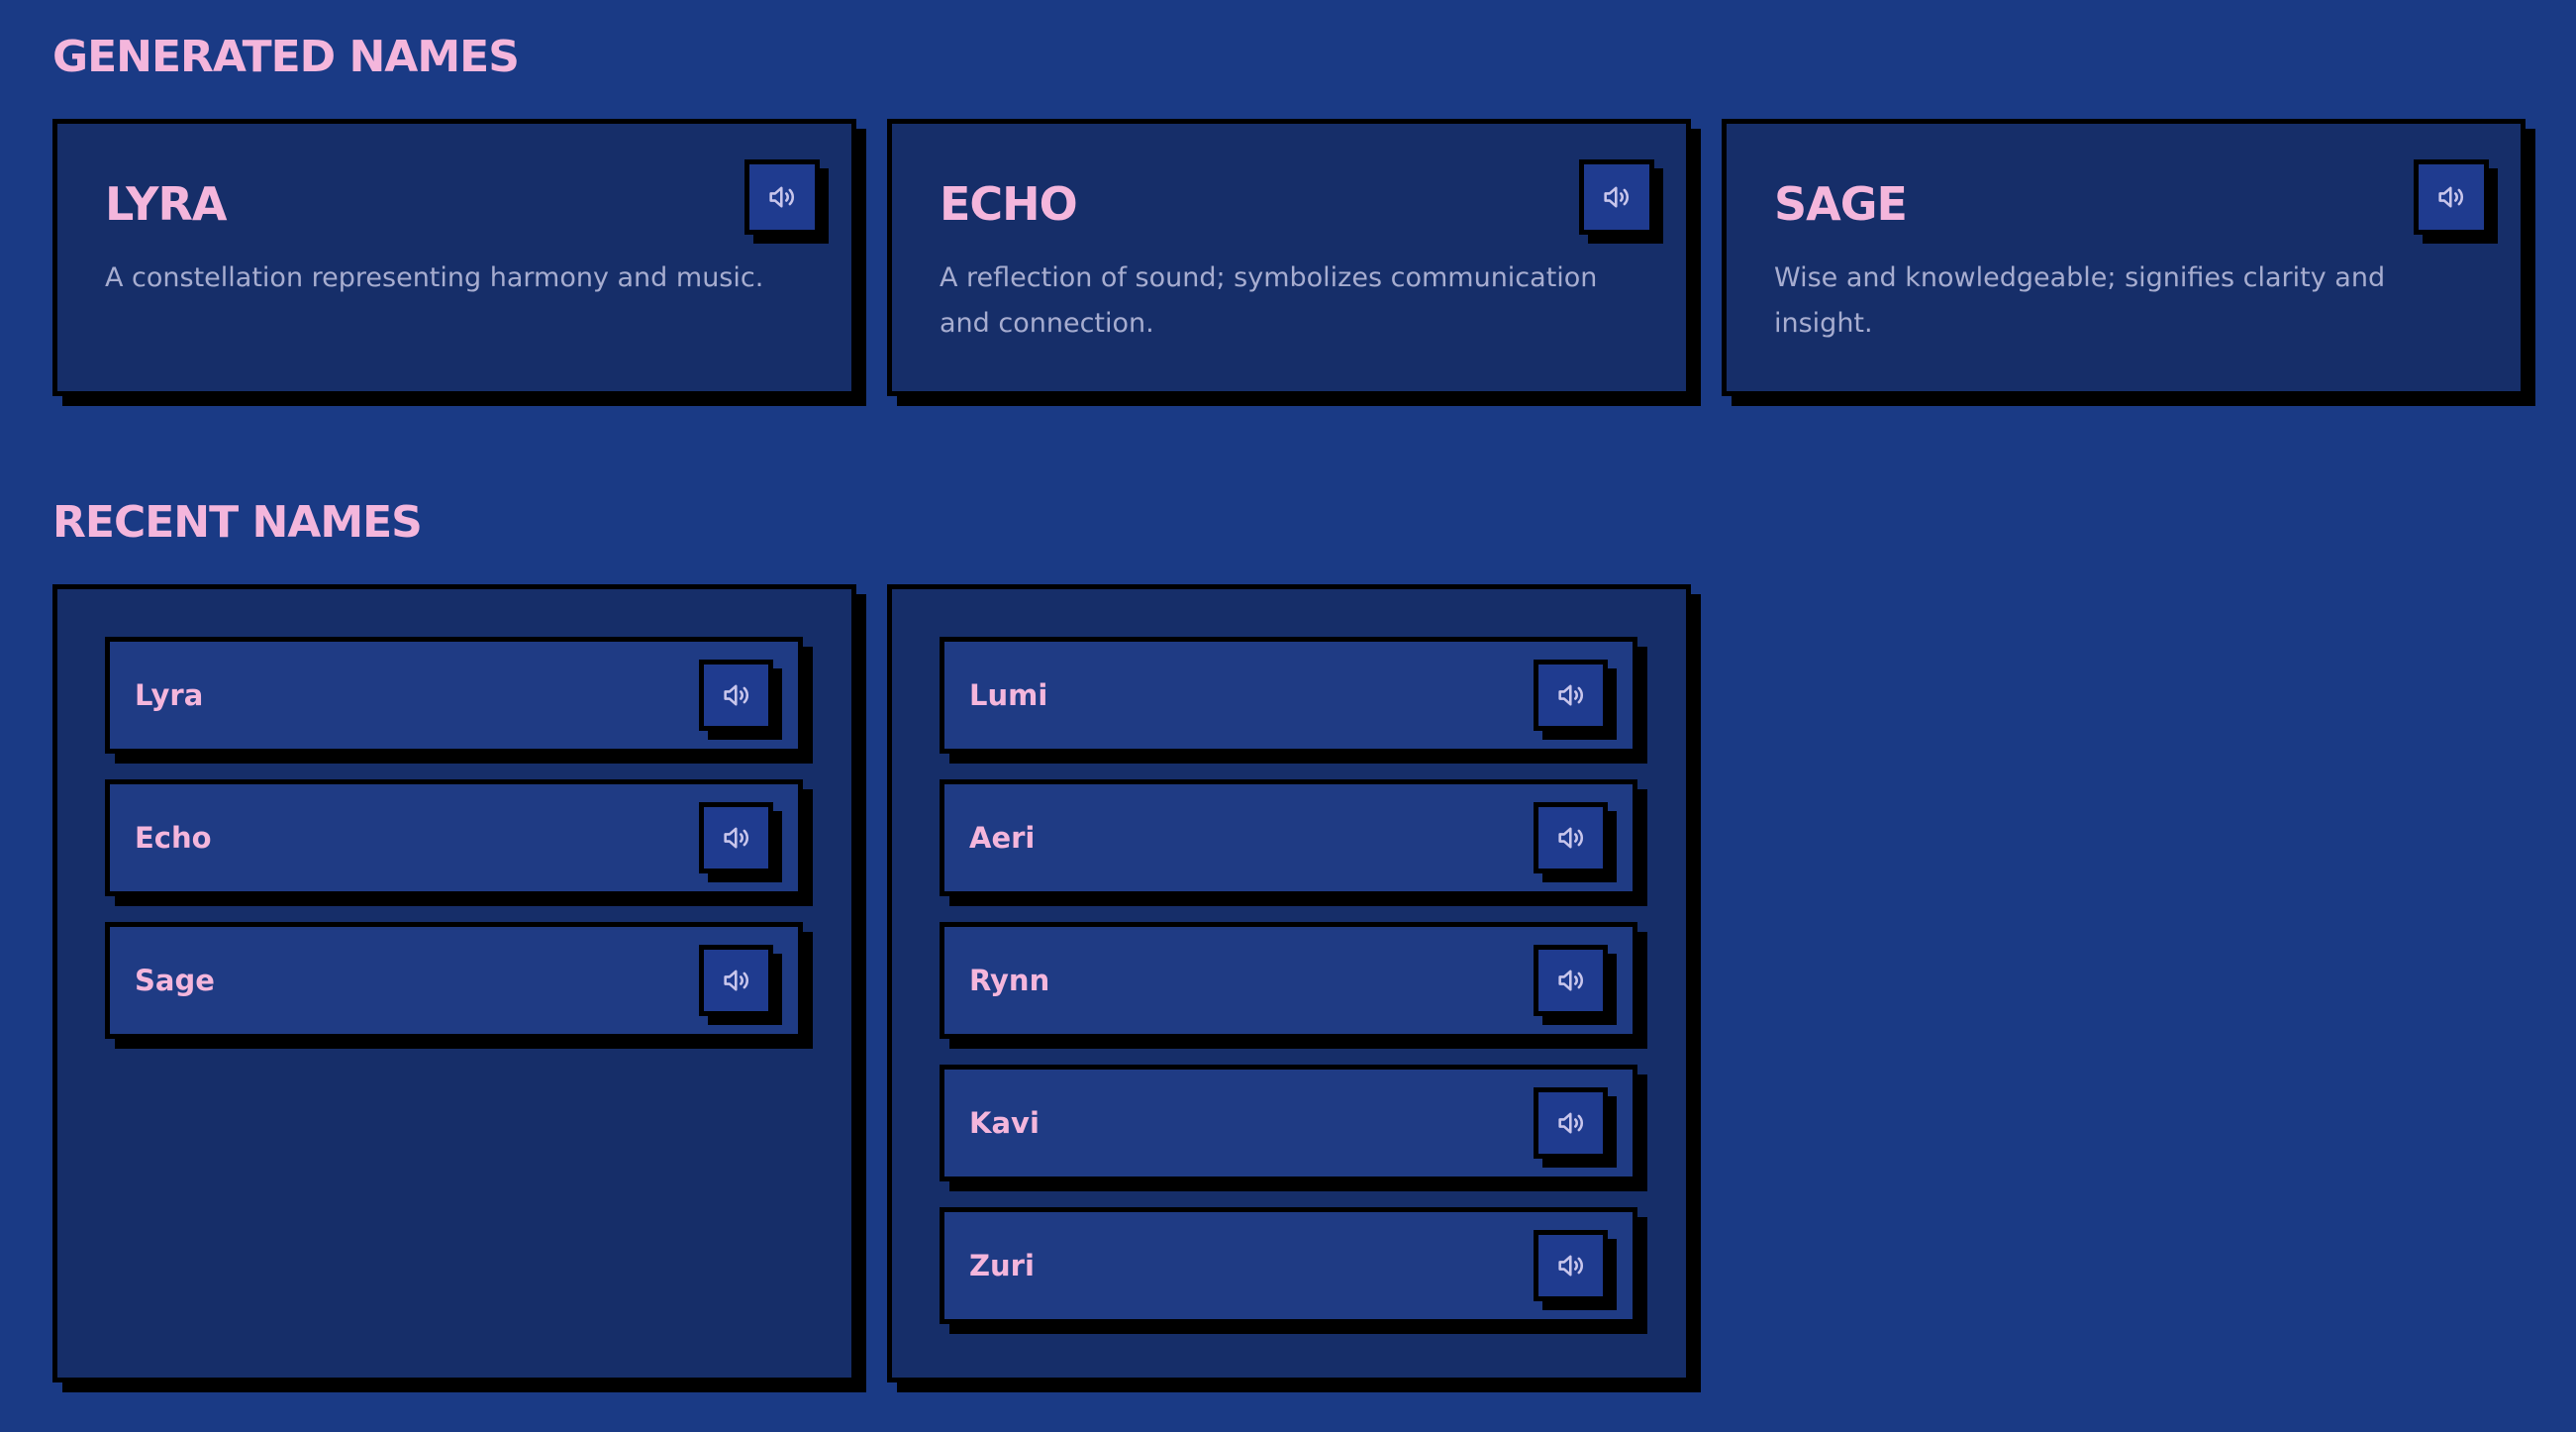 The width and height of the screenshot is (2576, 1432). What do you see at coordinates (1003, 838) in the screenshot?
I see `recent-name-label: Aeri` at bounding box center [1003, 838].